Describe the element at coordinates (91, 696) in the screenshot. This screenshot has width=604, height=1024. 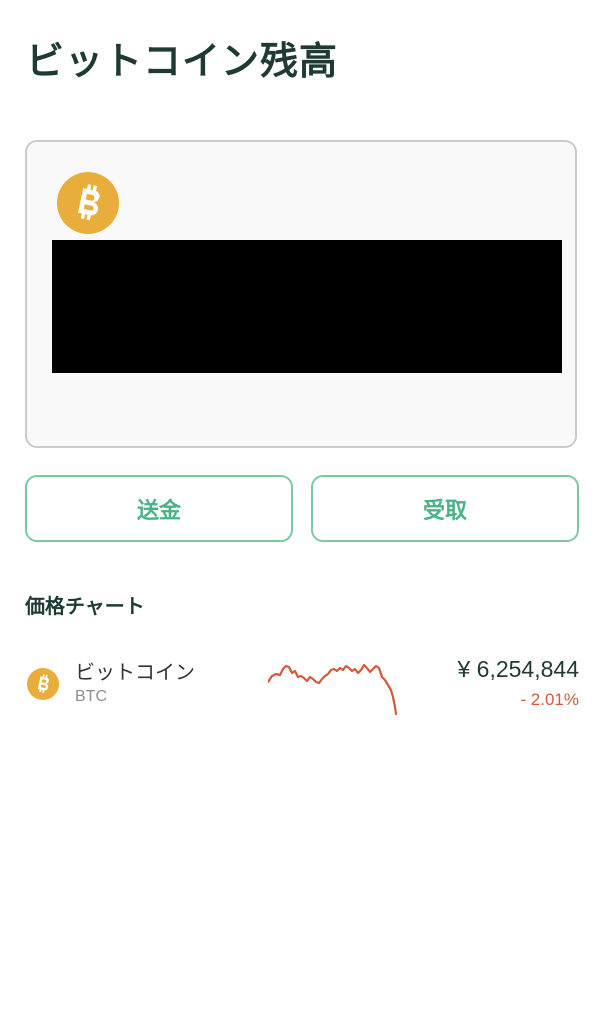
I see `coin-ticker: BTC` at that location.